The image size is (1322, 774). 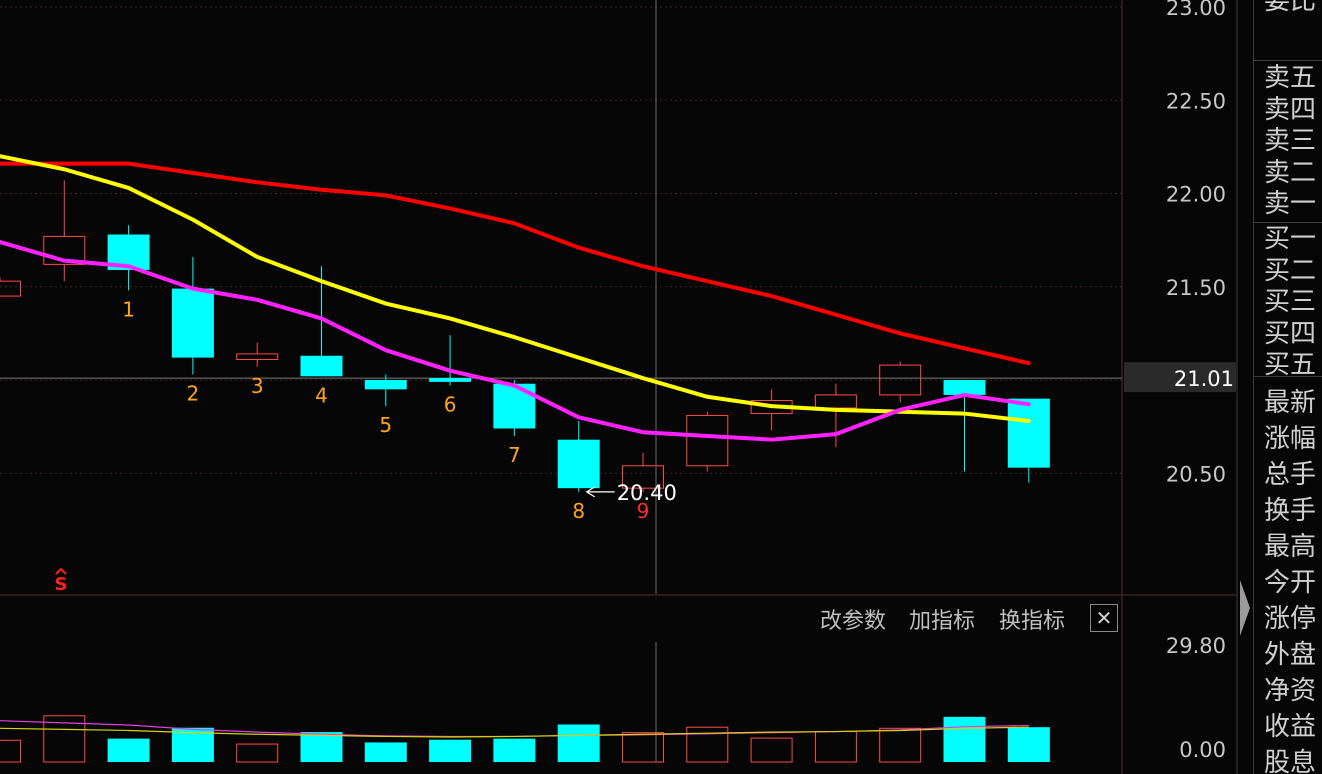 What do you see at coordinates (1196, 646) in the screenshot?
I see `volume-tick-label: 29.80` at bounding box center [1196, 646].